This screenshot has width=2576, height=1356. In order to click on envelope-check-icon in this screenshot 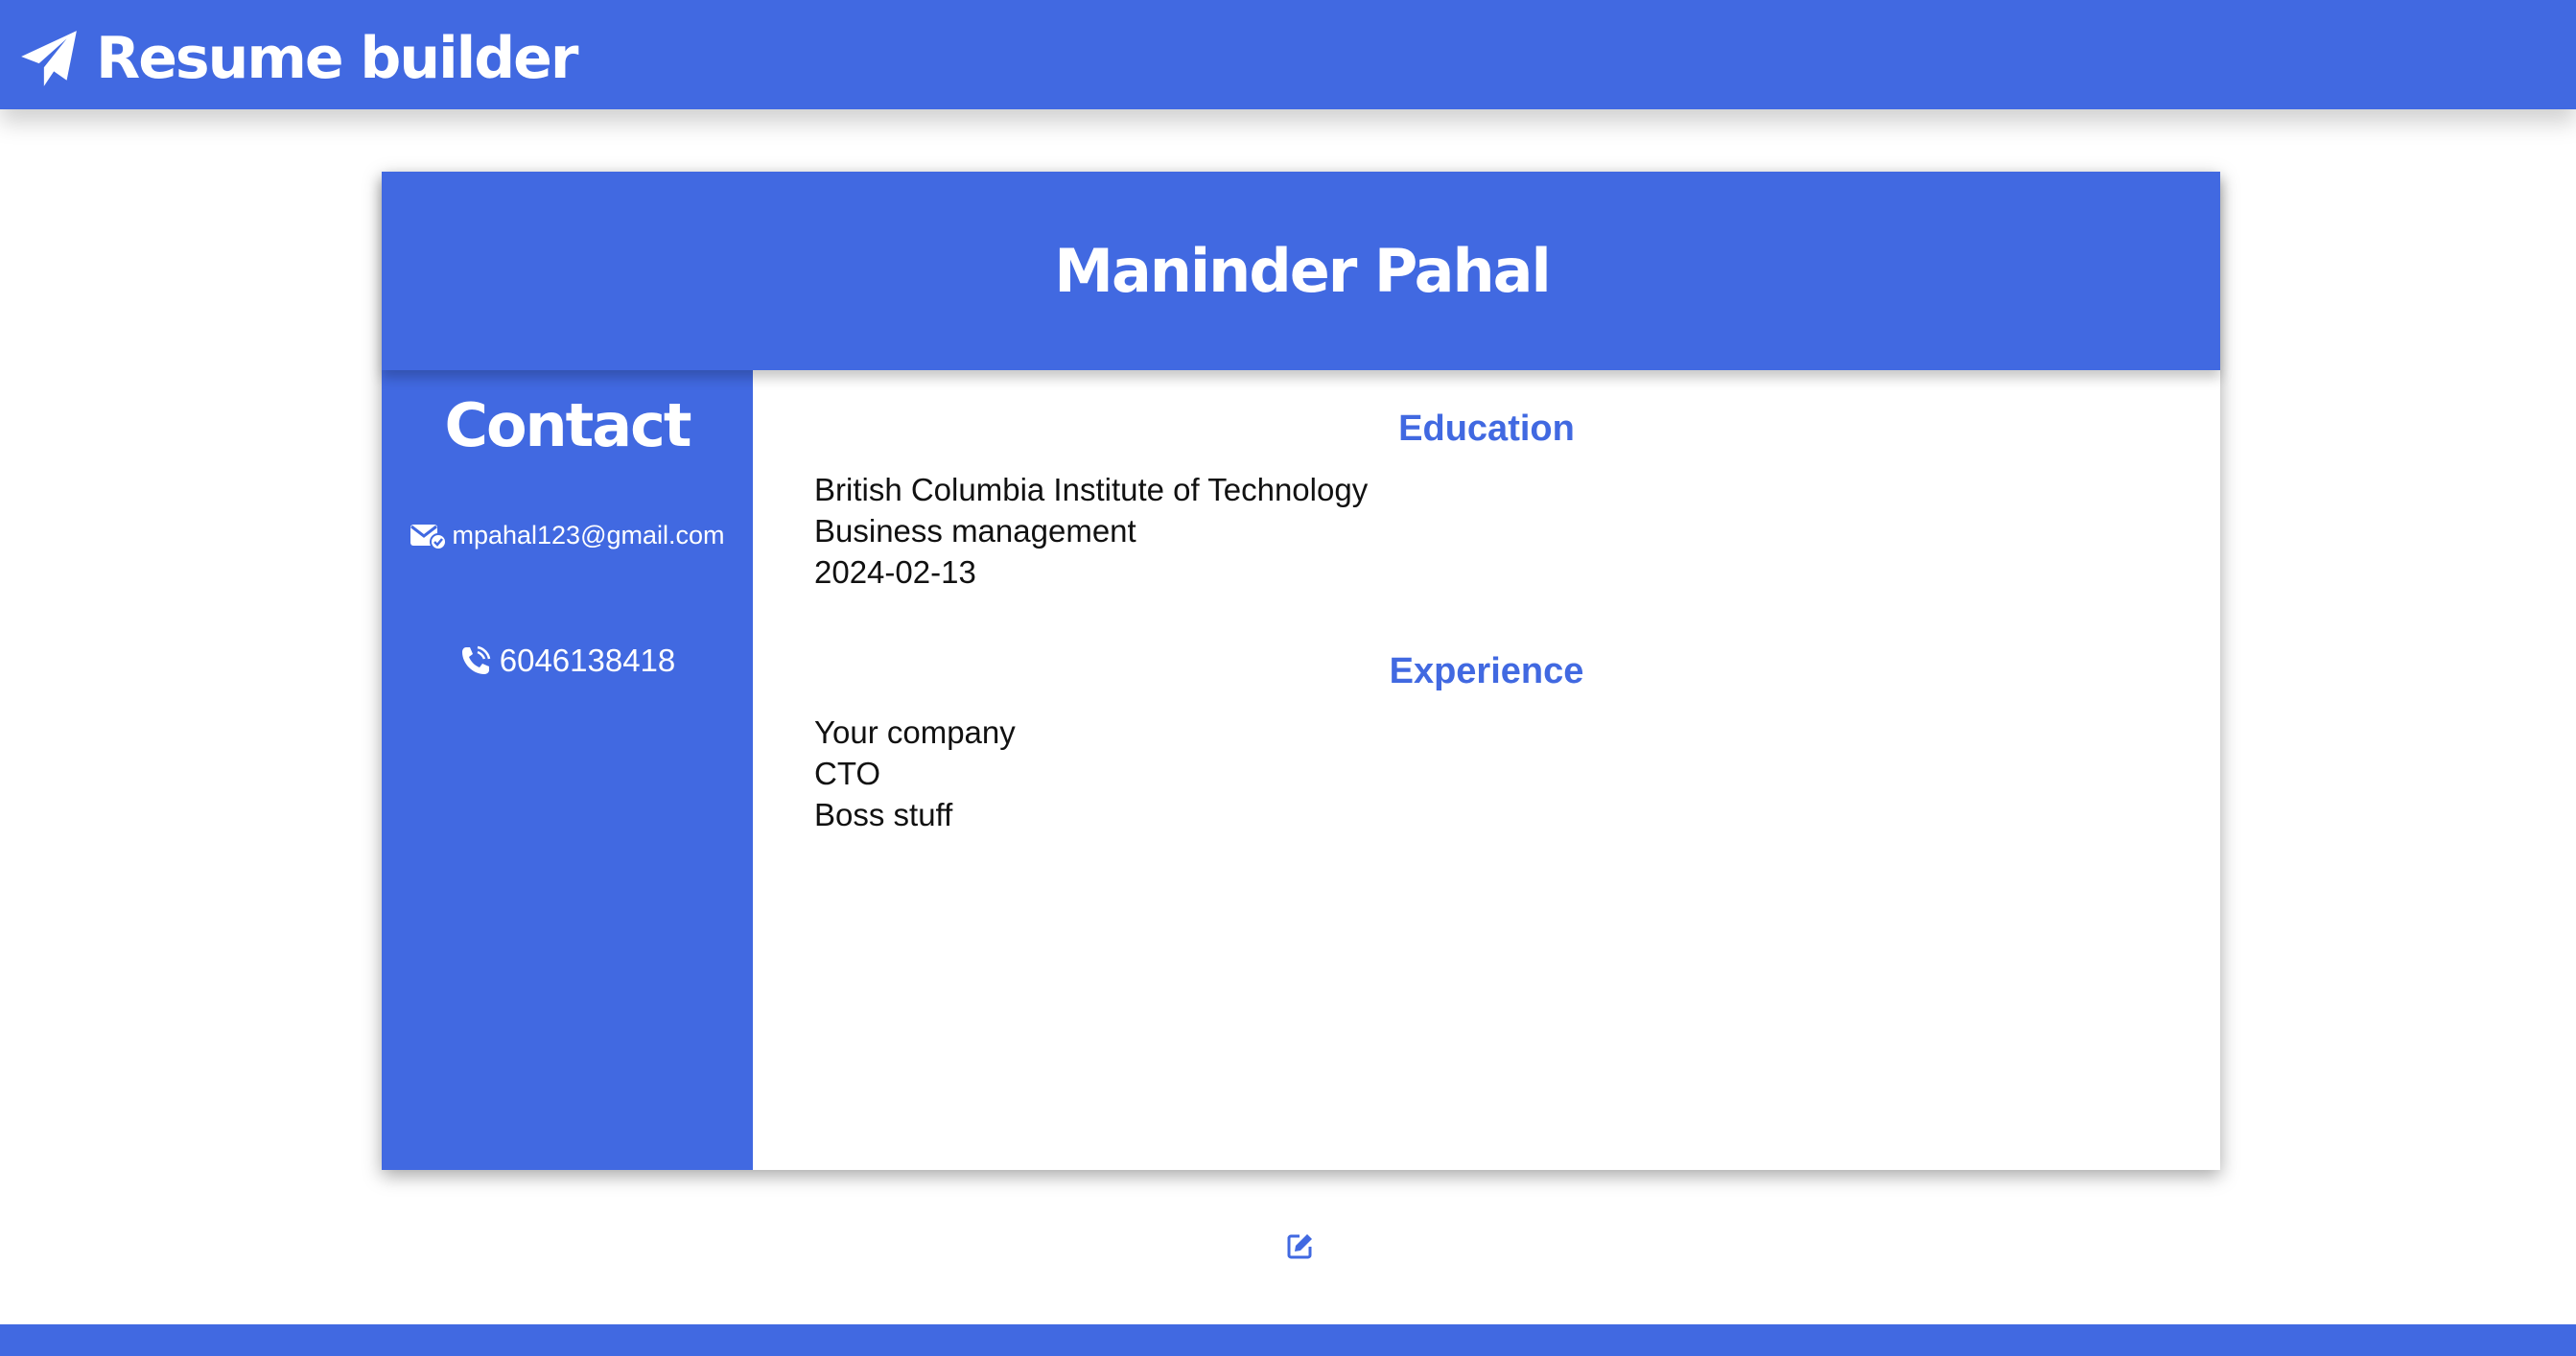, I will do `click(429, 537)`.